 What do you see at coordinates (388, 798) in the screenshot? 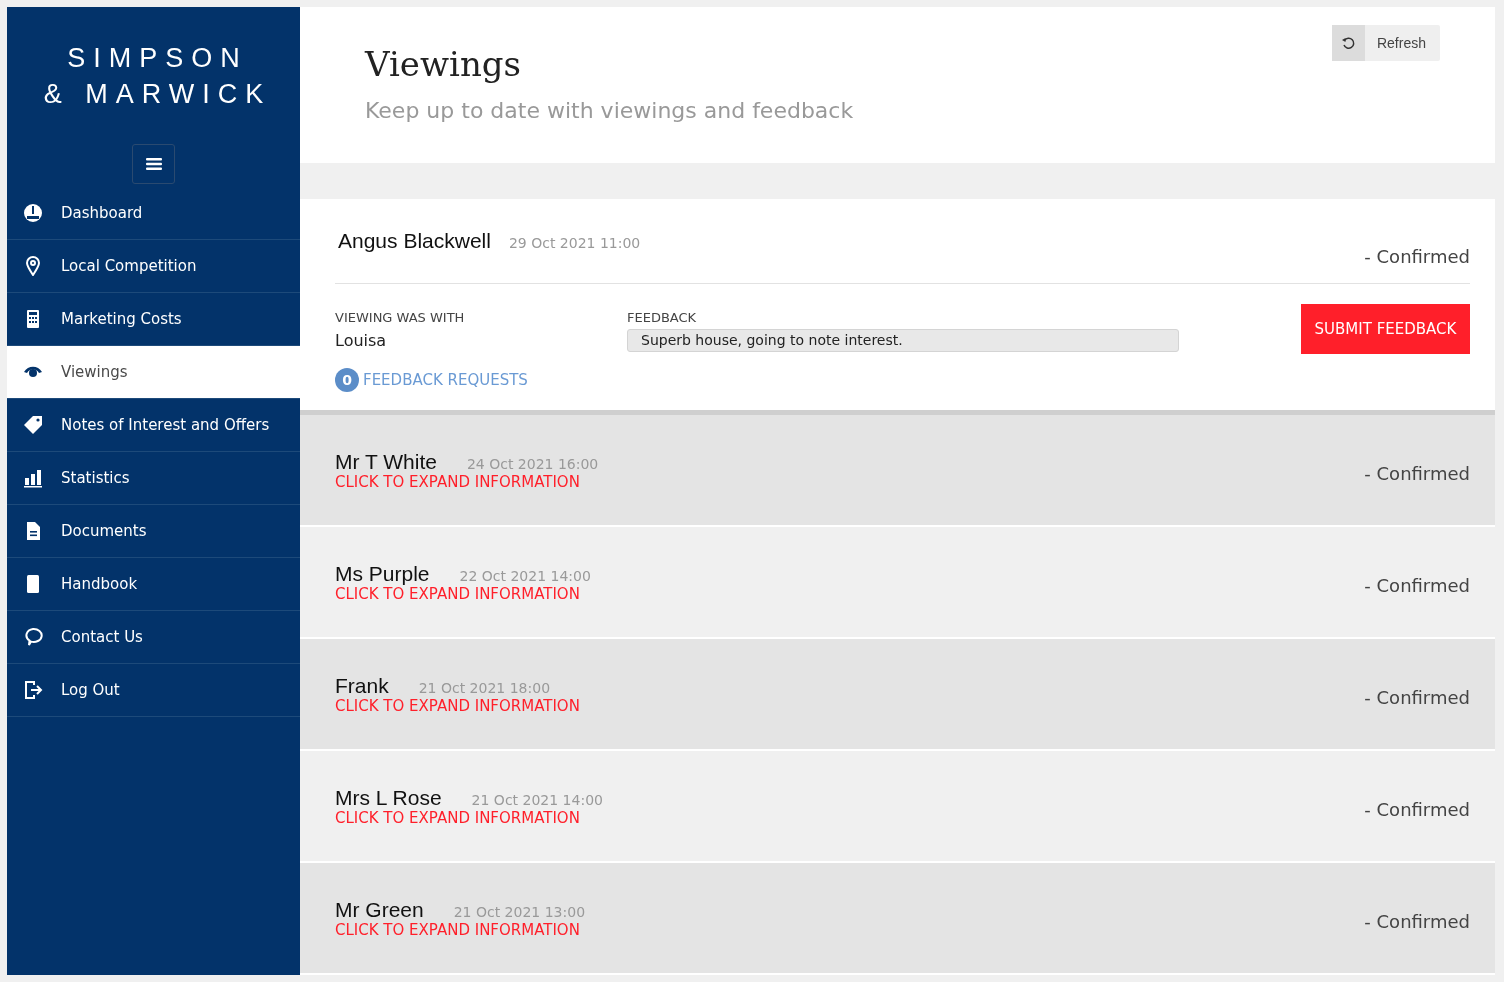
I see `viewer-name: Mrs L Rose` at bounding box center [388, 798].